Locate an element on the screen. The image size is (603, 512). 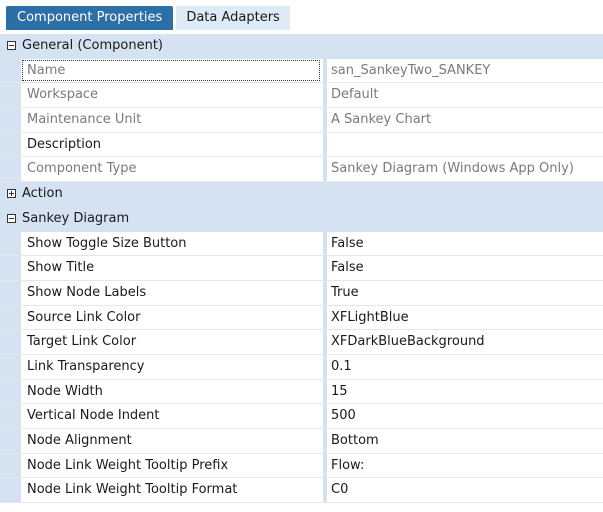
property-name: Node Width is located at coordinates (171, 392).